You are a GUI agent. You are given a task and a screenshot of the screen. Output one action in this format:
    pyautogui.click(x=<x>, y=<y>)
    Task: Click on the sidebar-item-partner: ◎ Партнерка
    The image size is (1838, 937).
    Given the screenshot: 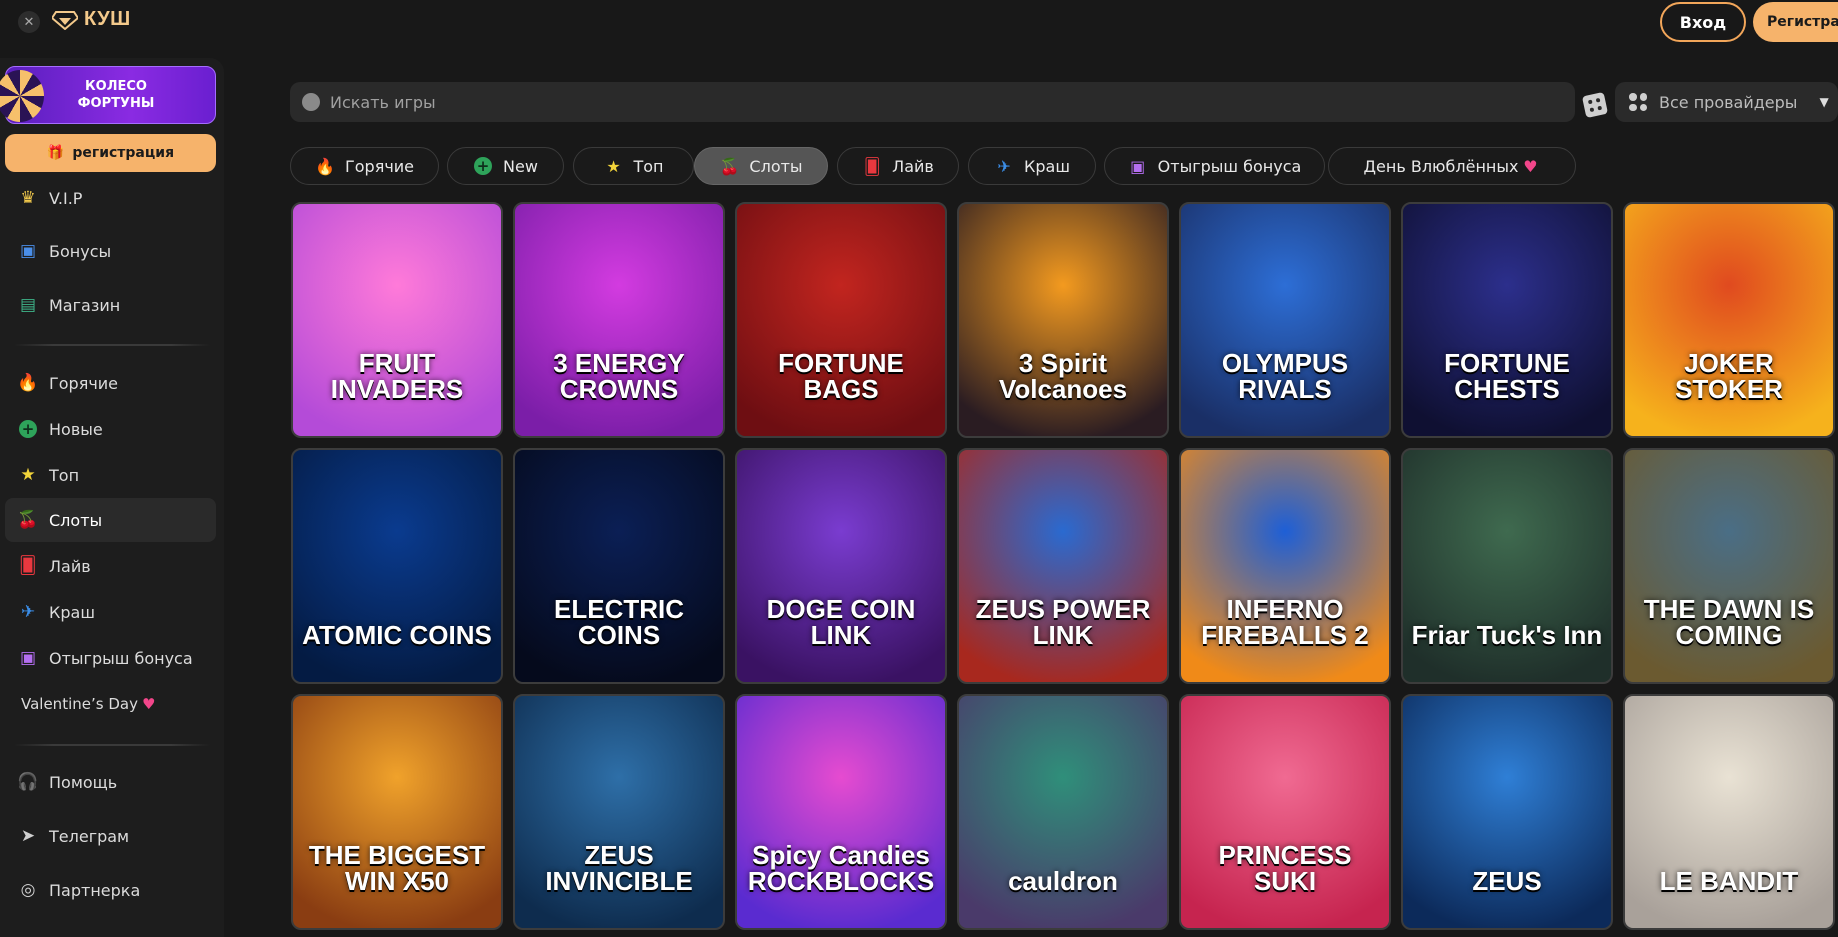 What is the action you would take?
    pyautogui.click(x=110, y=890)
    